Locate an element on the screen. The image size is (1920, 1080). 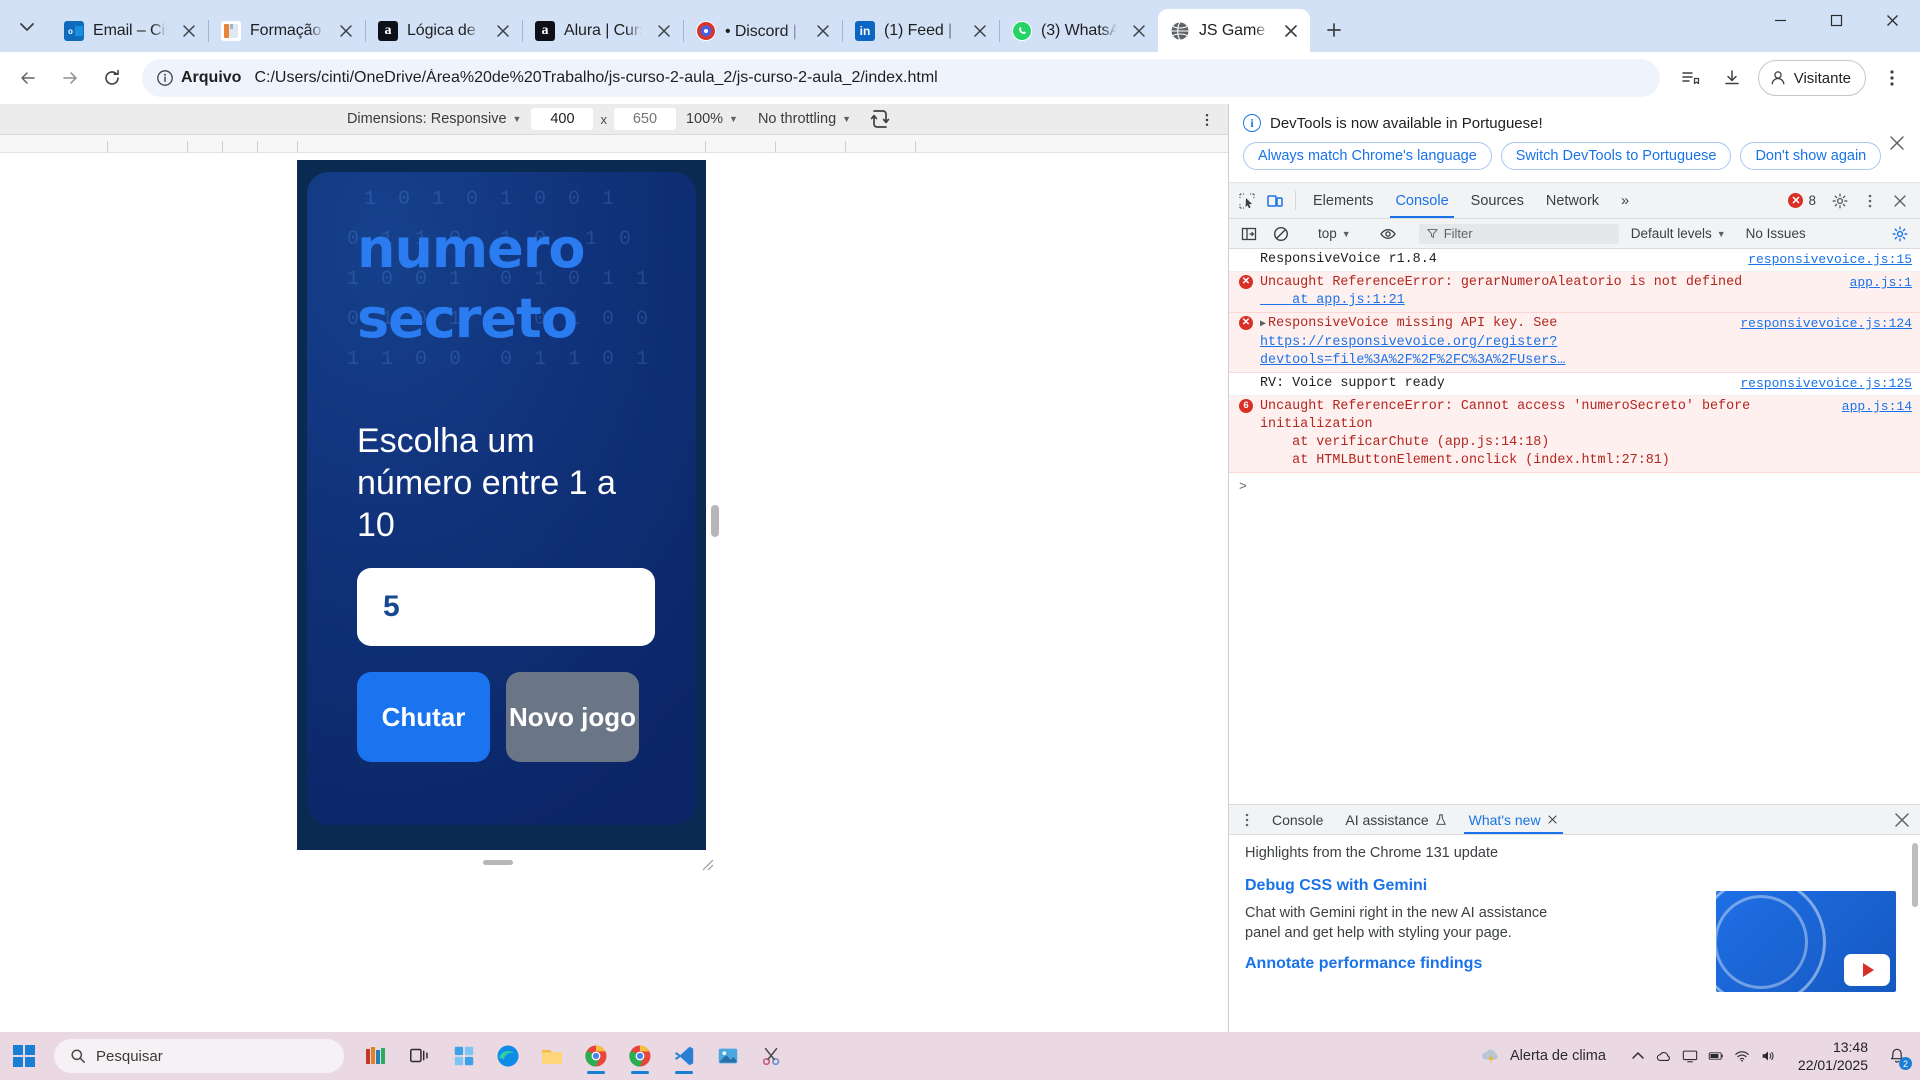
chrome-2-icon is located at coordinates (640, 1056).